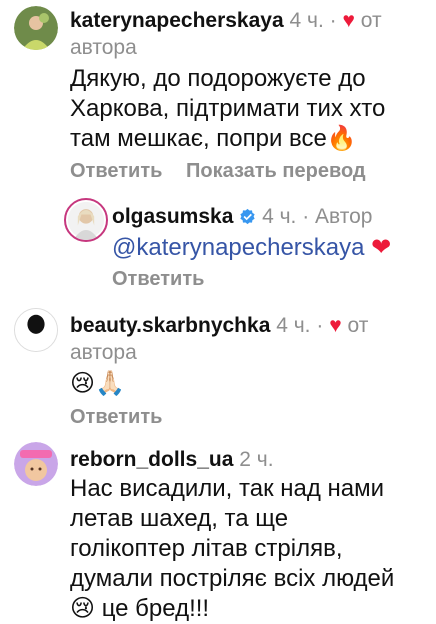  I want to click on mention-link: @katerynapecherskaya, so click(238, 247).